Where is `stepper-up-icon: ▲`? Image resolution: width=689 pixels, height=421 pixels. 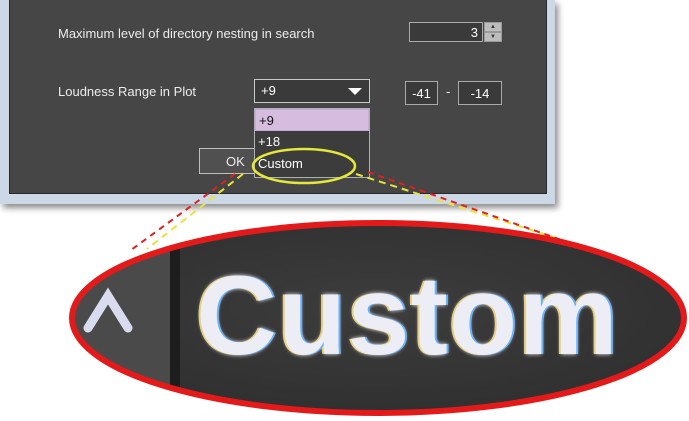 stepper-up-icon: ▲ is located at coordinates (493, 27).